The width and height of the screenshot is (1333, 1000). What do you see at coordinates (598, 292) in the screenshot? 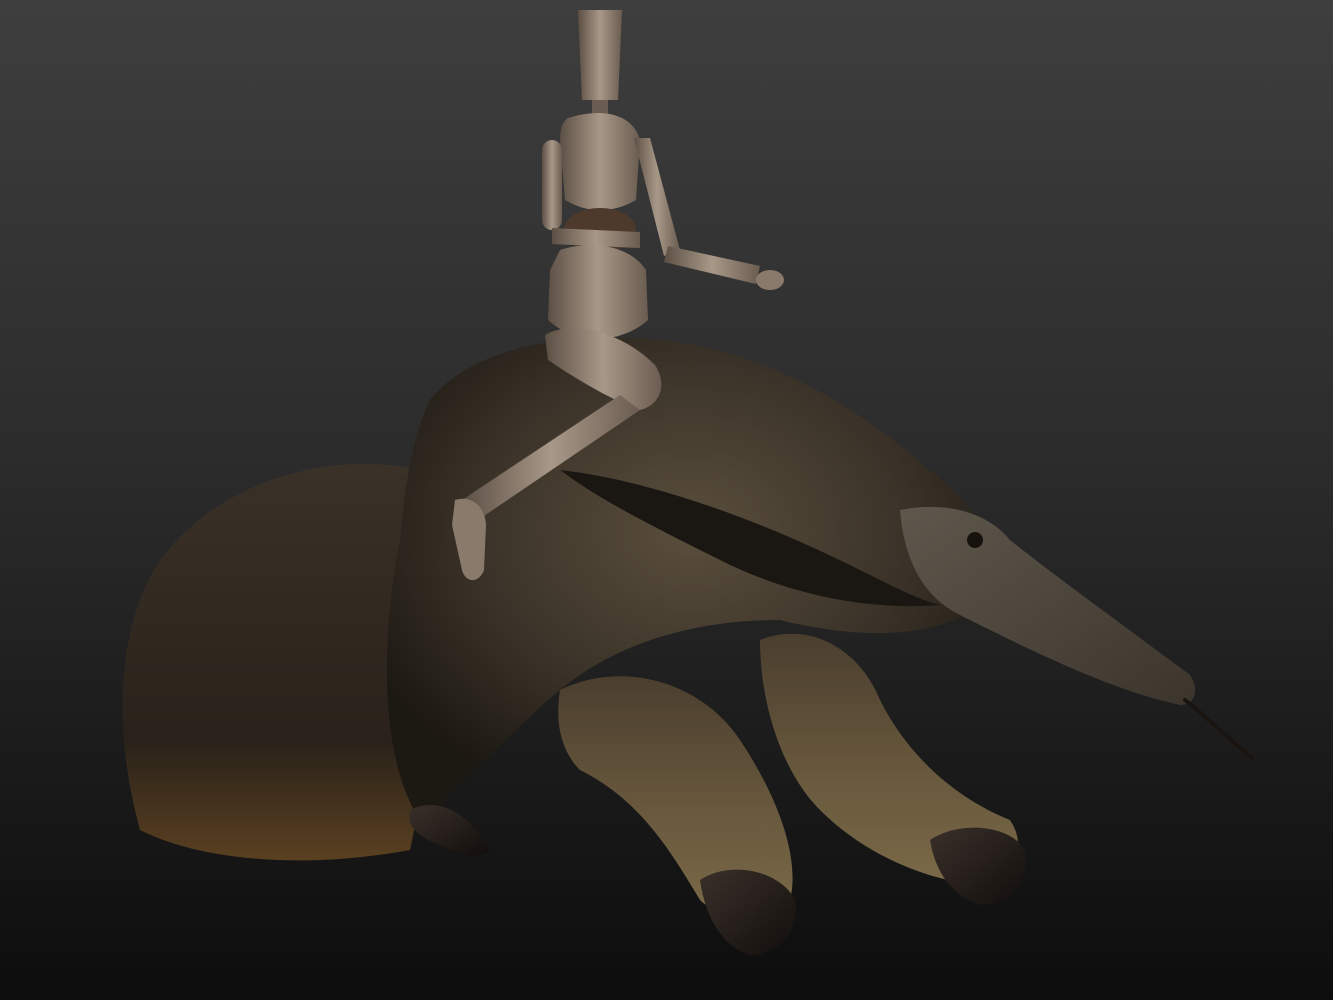
I see `mannequin-hips` at bounding box center [598, 292].